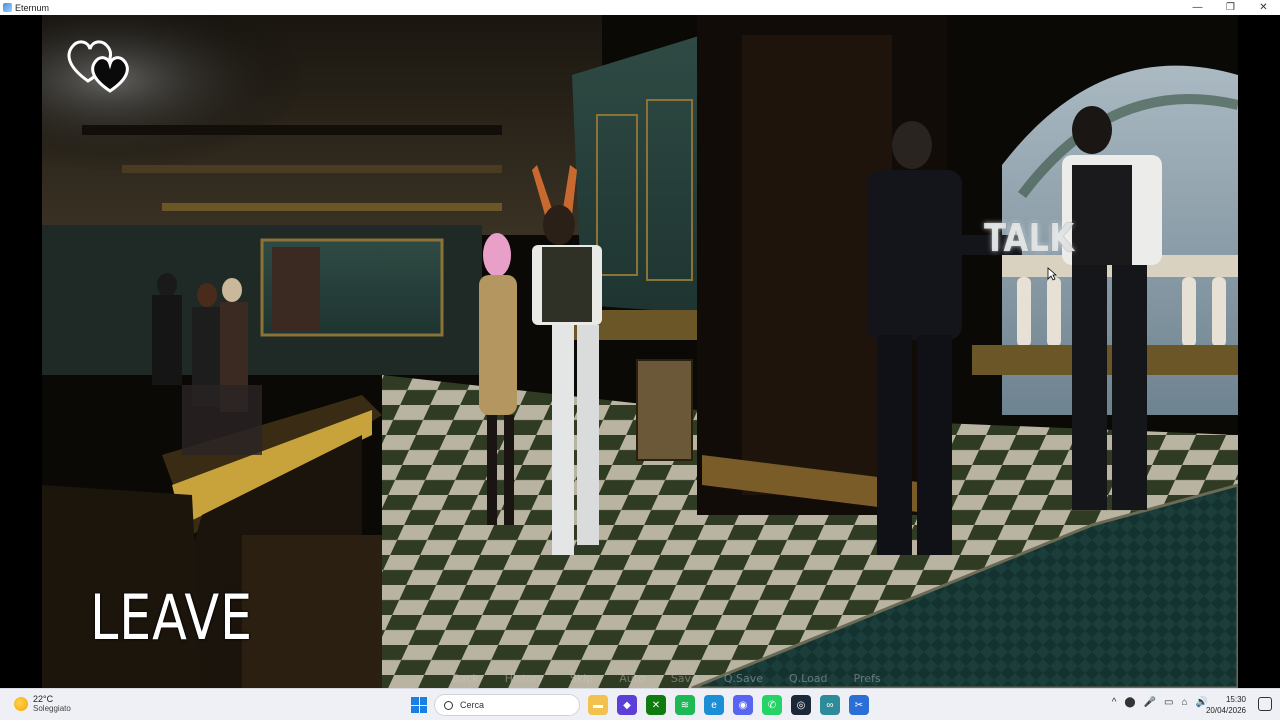  I want to click on xbox-icon: ✕, so click(656, 705).